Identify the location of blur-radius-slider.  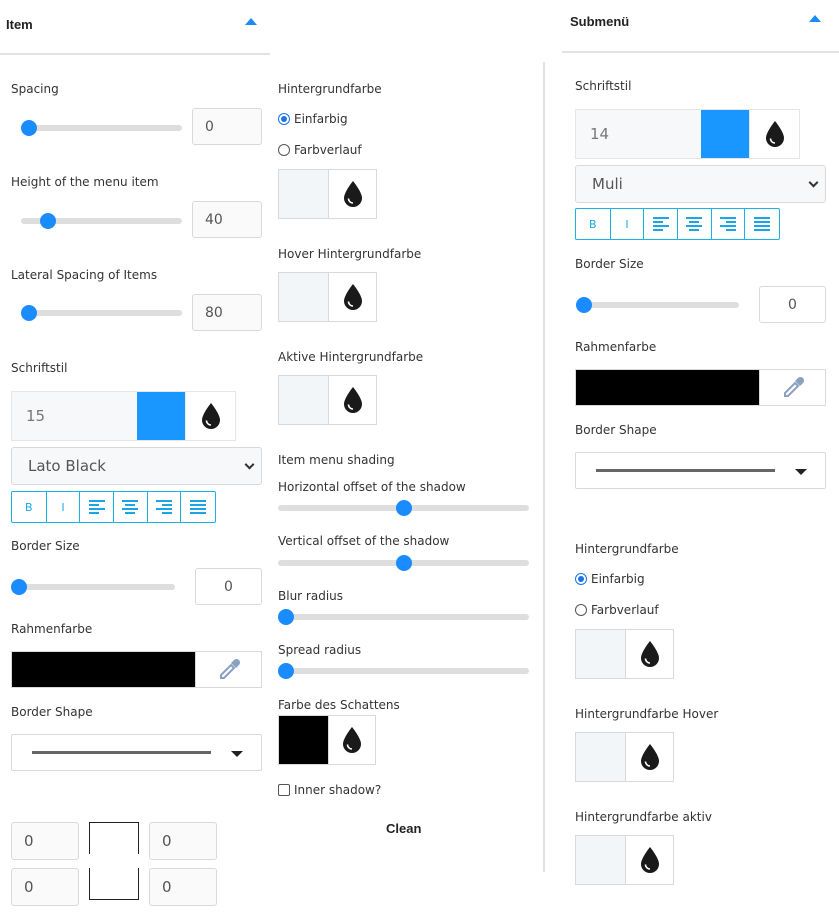
(403, 617).